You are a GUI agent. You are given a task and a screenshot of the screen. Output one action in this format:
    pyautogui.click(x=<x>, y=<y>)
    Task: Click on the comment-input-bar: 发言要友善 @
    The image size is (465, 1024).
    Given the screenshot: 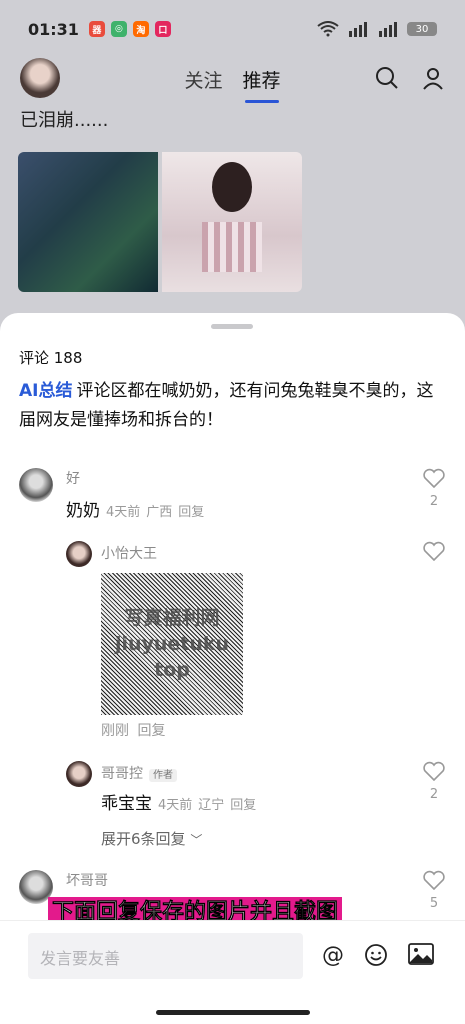 What is the action you would take?
    pyautogui.click(x=232, y=960)
    